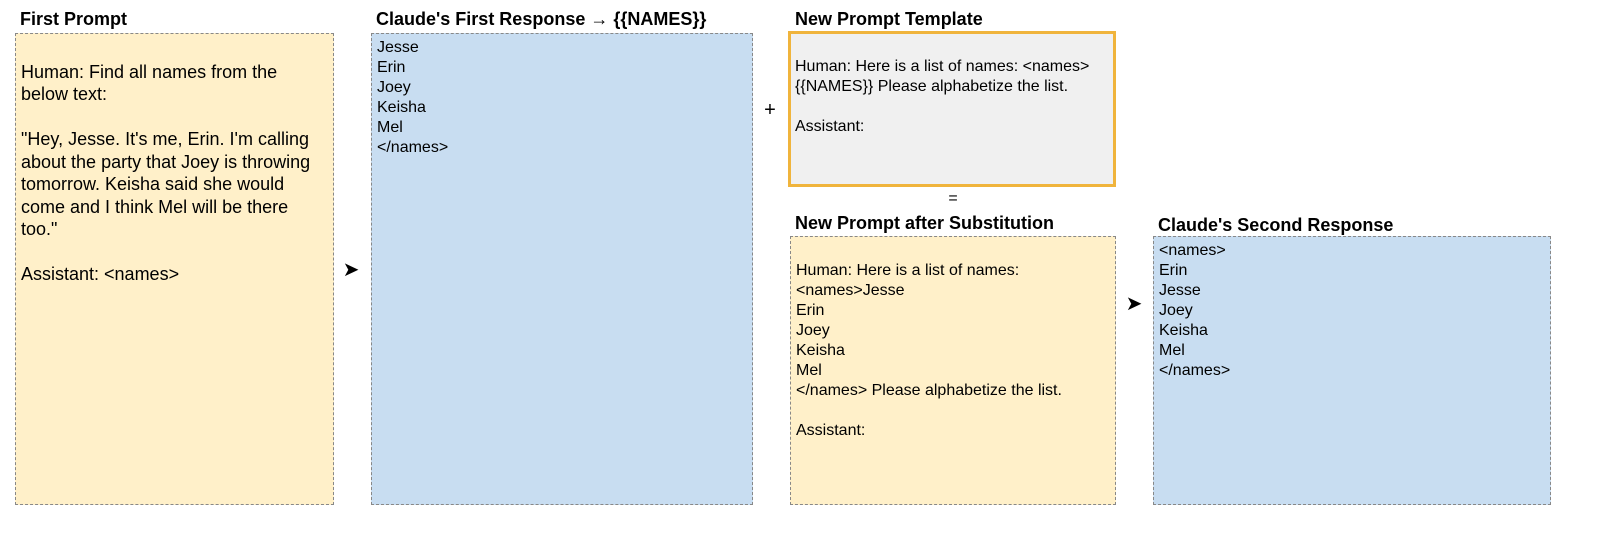 The height and width of the screenshot is (534, 1623). I want to click on plus-icon: +, so click(770, 110).